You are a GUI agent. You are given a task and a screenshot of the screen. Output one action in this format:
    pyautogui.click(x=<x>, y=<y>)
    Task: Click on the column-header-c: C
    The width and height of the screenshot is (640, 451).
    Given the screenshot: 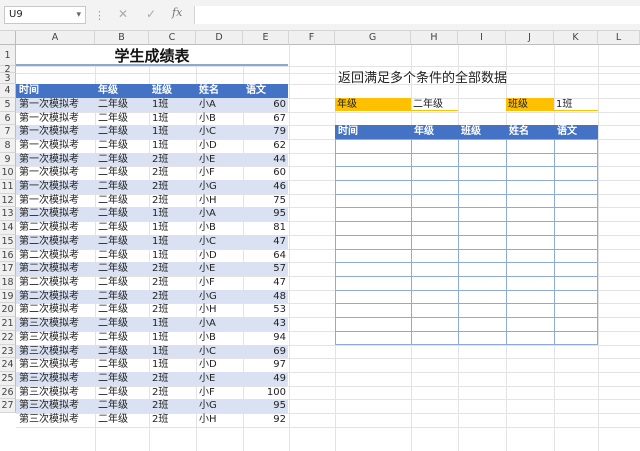 What is the action you would take?
    pyautogui.click(x=172, y=38)
    